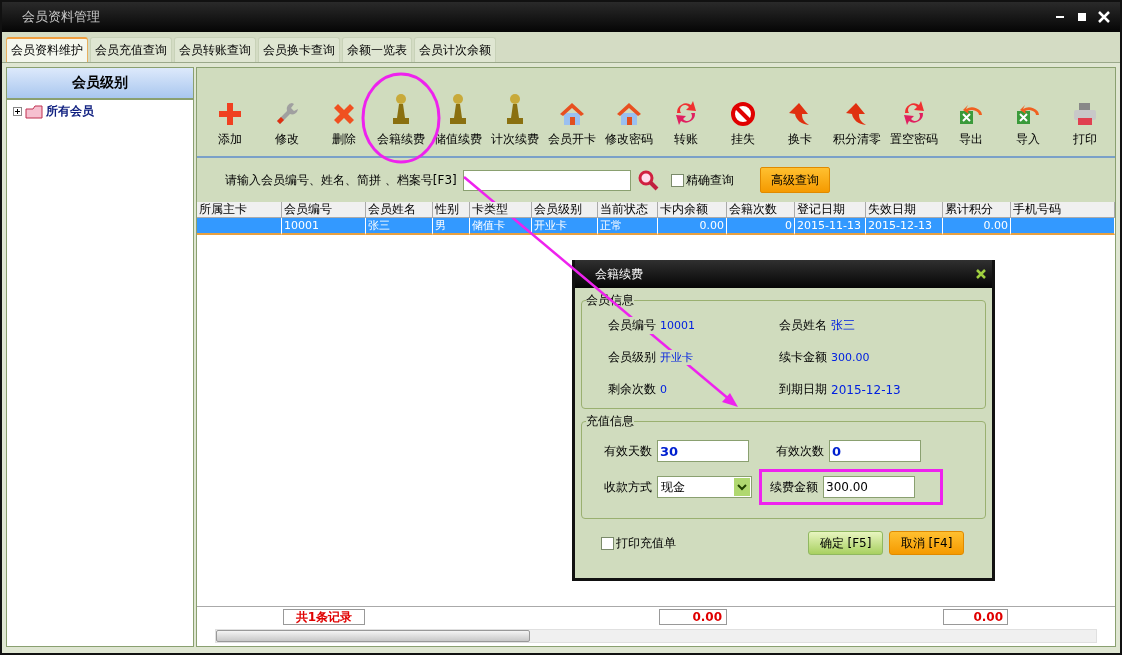 Image resolution: width=1122 pixels, height=655 pixels. What do you see at coordinates (229, 114) in the screenshot?
I see `plus-icon` at bounding box center [229, 114].